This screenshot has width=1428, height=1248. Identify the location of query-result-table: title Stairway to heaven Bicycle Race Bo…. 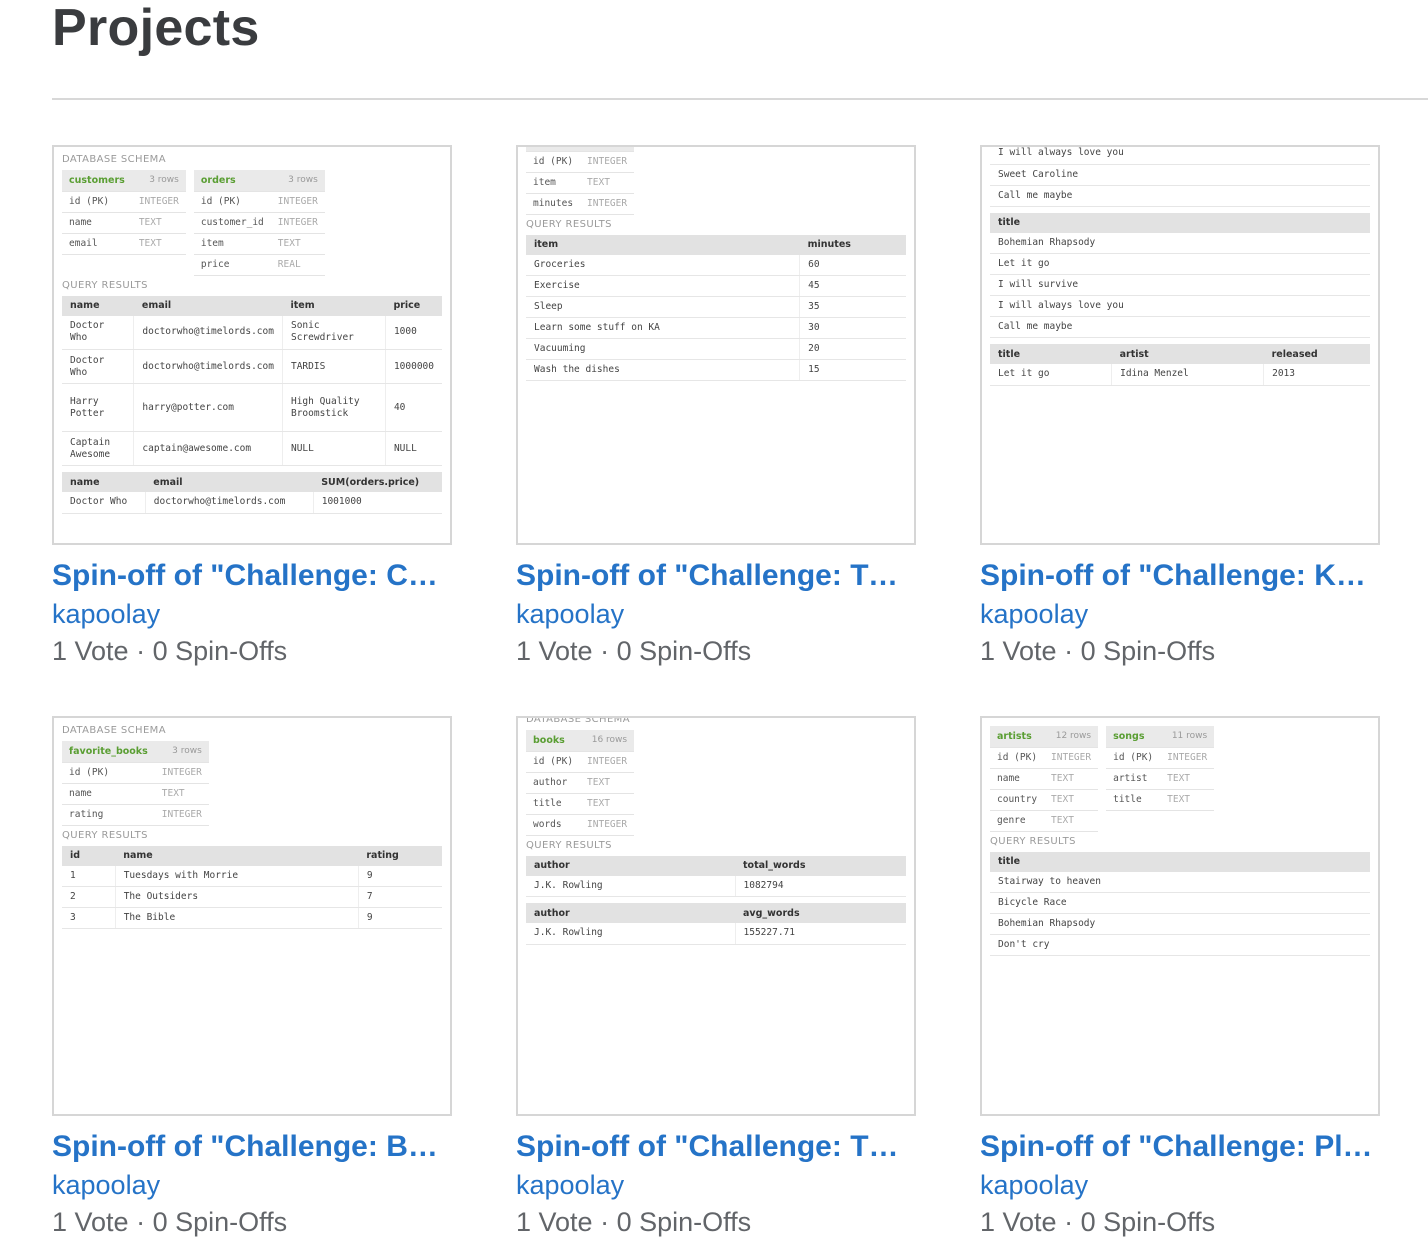
(1180, 903).